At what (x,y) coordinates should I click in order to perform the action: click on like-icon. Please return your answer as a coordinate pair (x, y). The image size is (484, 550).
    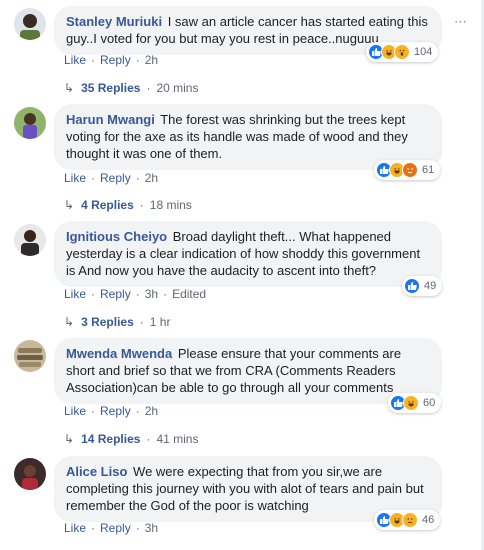
    Looking at the image, I should click on (412, 286).